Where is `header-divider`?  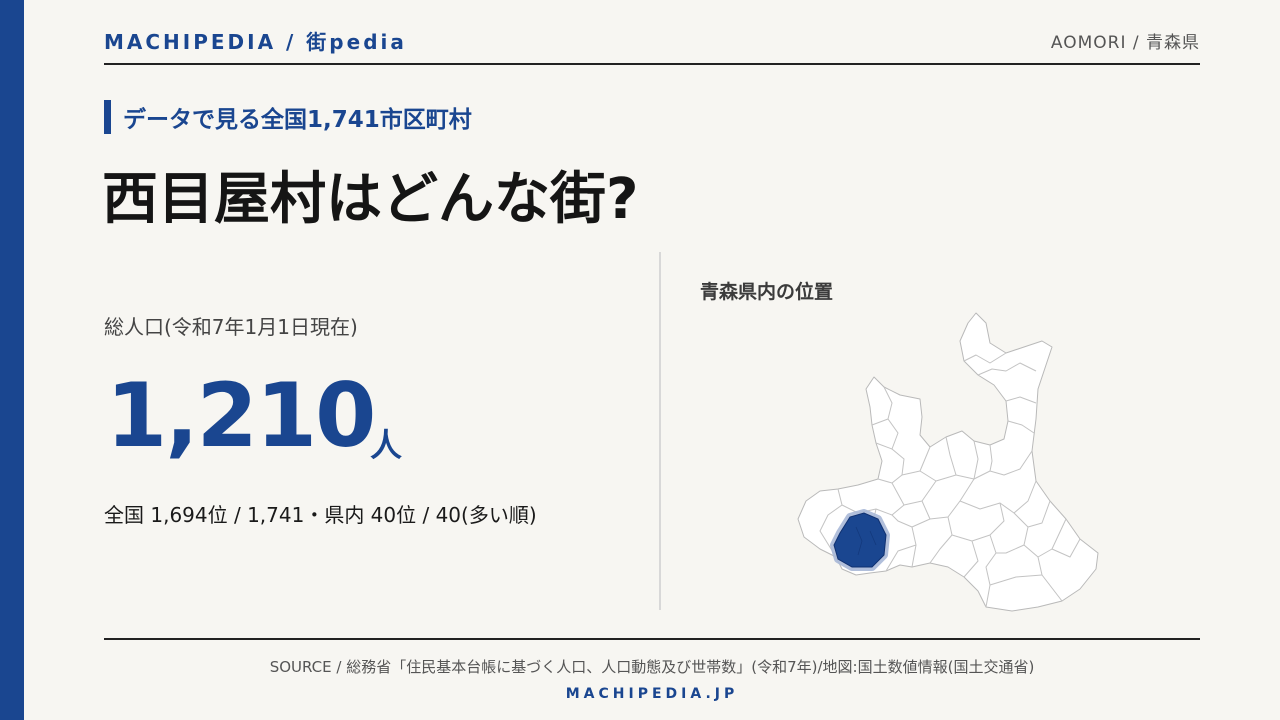 header-divider is located at coordinates (652, 64).